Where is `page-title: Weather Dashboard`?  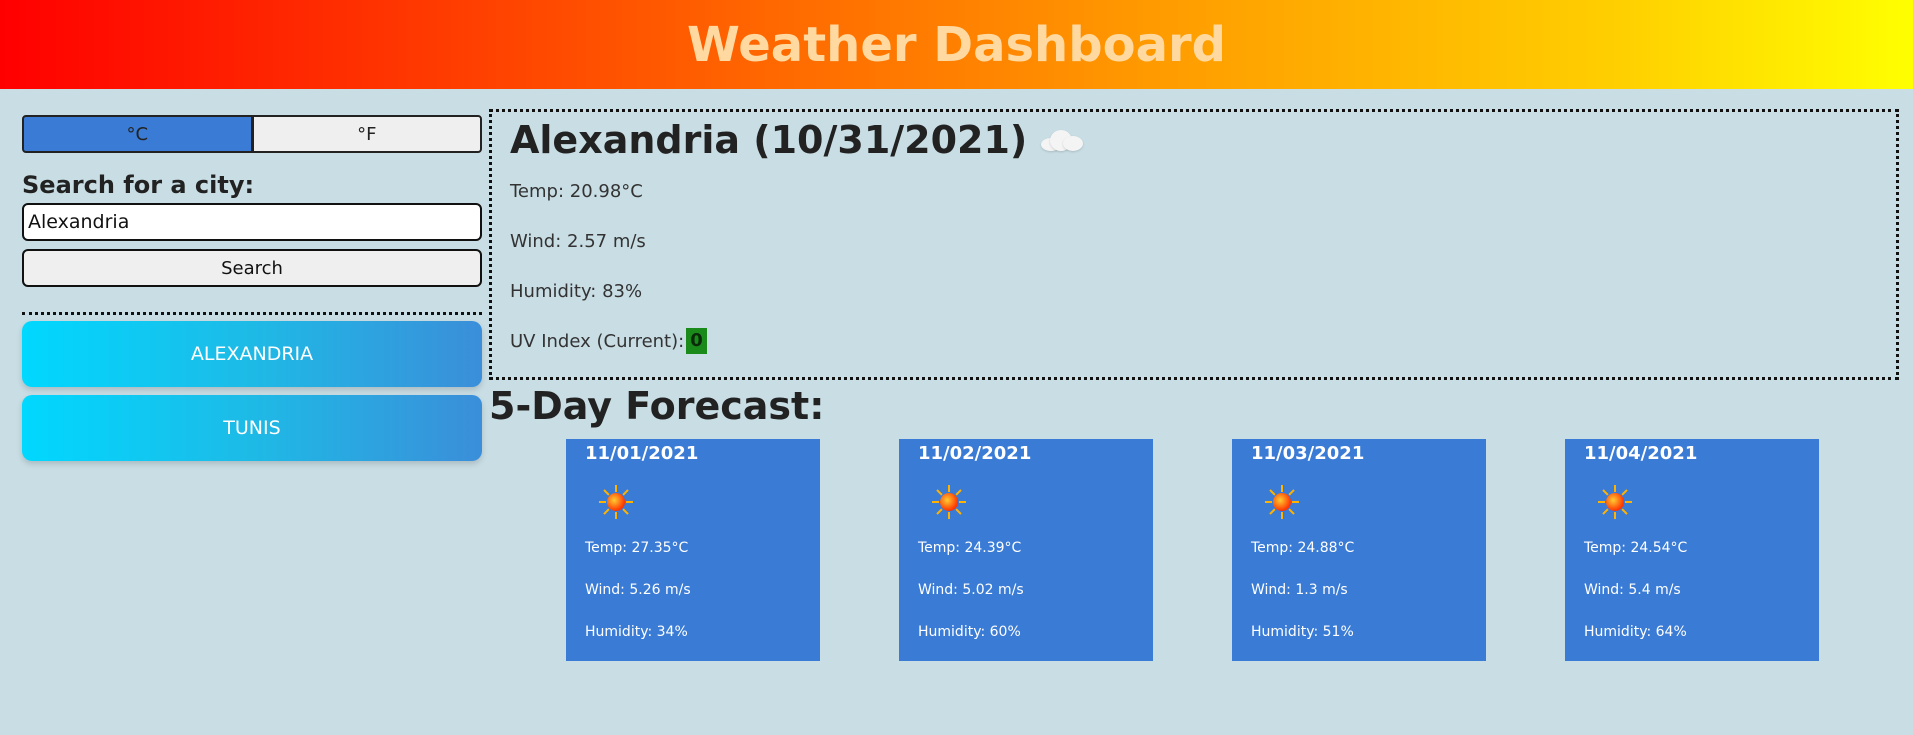
page-title: Weather Dashboard is located at coordinates (956, 44).